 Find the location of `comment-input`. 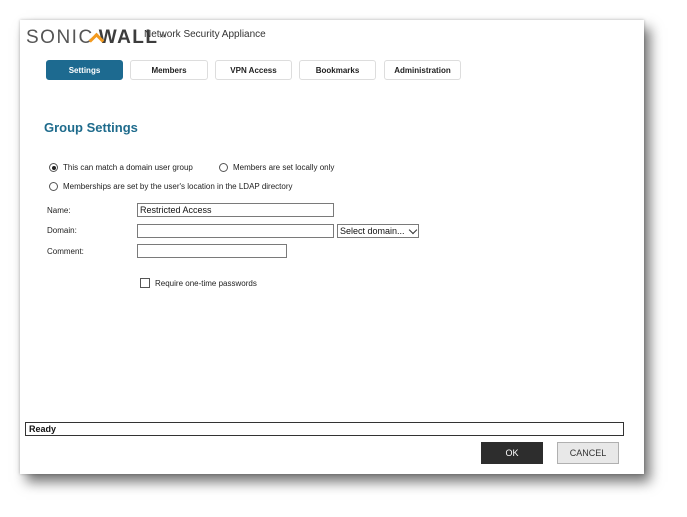

comment-input is located at coordinates (212, 251).